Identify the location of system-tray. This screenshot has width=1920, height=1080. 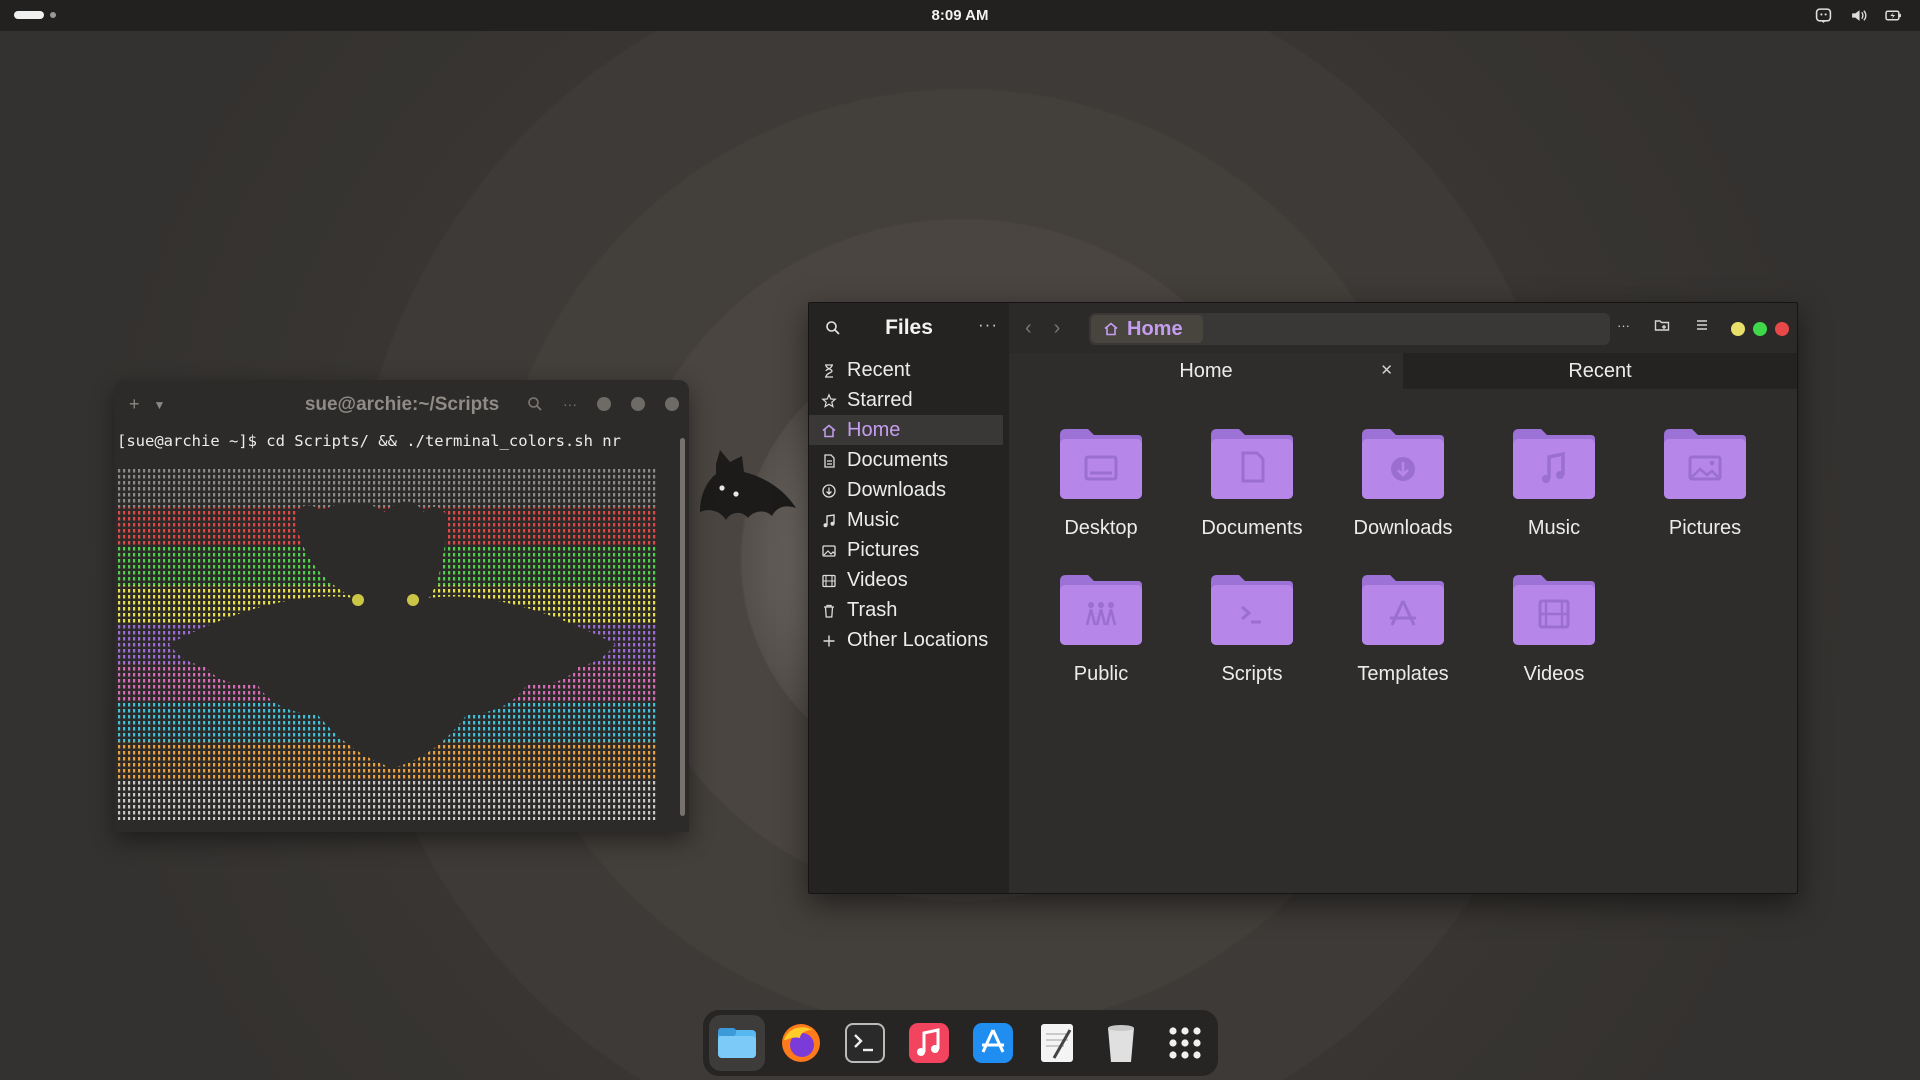
(1858, 15).